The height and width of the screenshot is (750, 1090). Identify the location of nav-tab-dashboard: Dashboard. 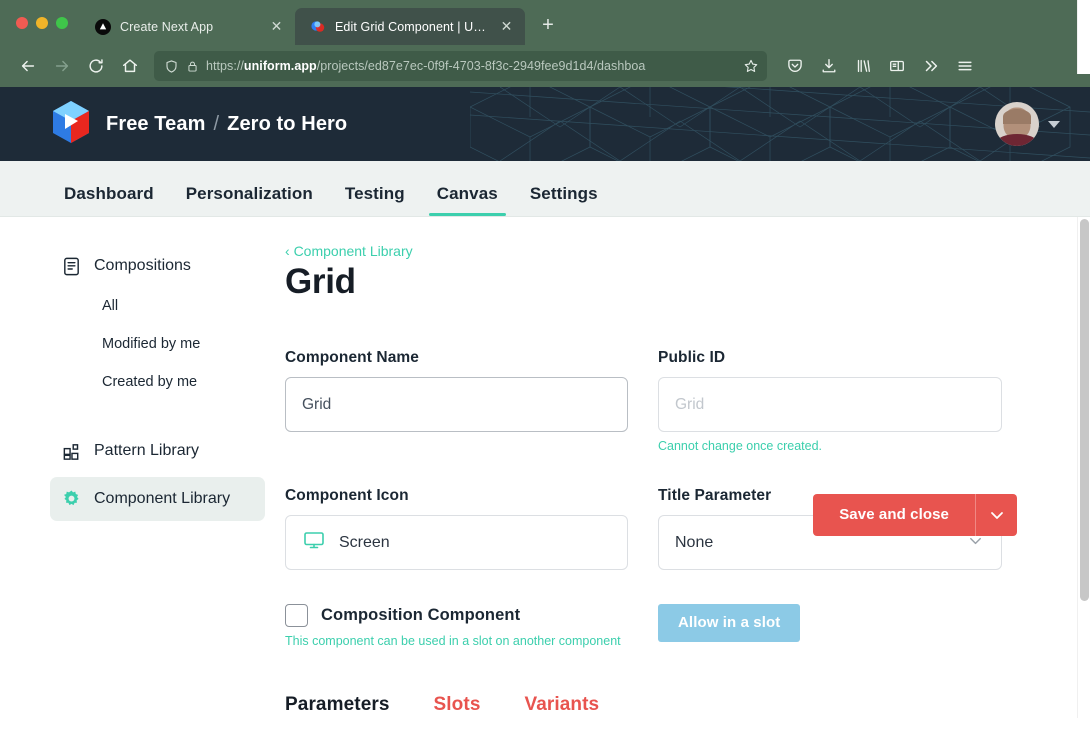
(109, 200).